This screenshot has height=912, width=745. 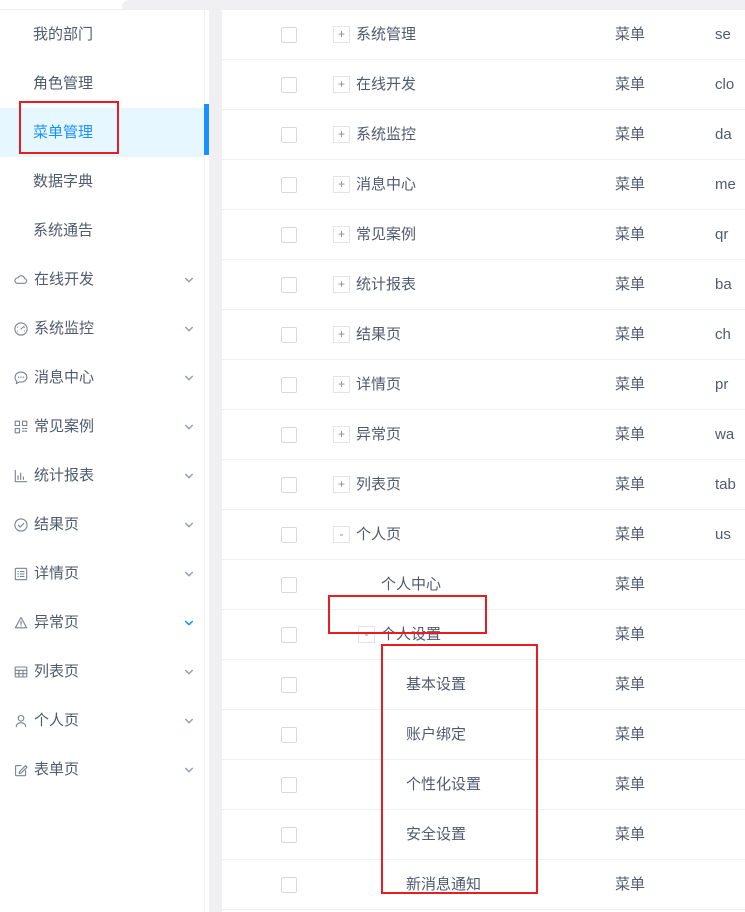 What do you see at coordinates (483, 35) in the screenshot?
I see `table-row: + 系统管理 菜单 se` at bounding box center [483, 35].